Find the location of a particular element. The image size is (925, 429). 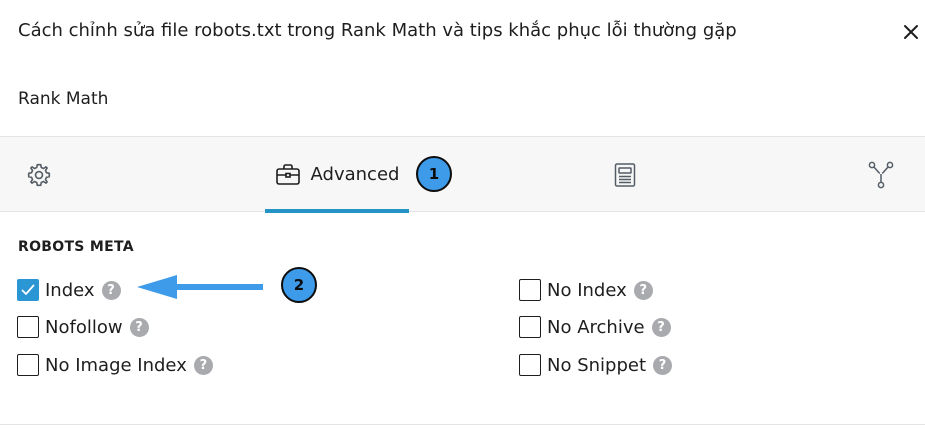

tab-advanced: Advanced is located at coordinates (337, 175).